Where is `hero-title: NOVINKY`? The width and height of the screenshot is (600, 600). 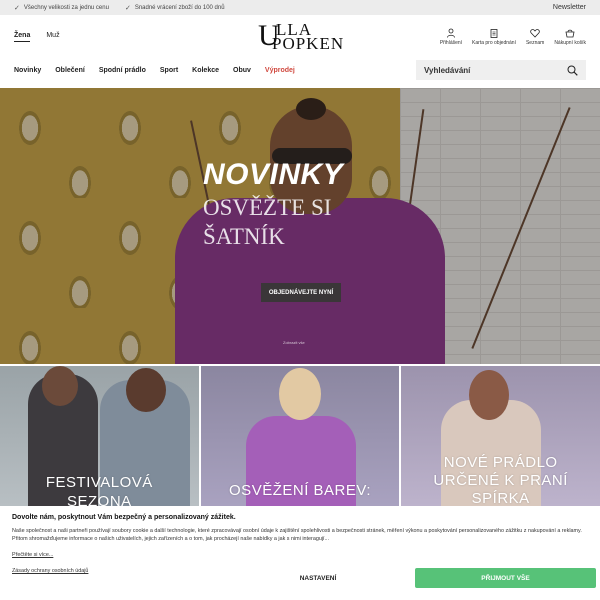 hero-title: NOVINKY is located at coordinates (273, 174).